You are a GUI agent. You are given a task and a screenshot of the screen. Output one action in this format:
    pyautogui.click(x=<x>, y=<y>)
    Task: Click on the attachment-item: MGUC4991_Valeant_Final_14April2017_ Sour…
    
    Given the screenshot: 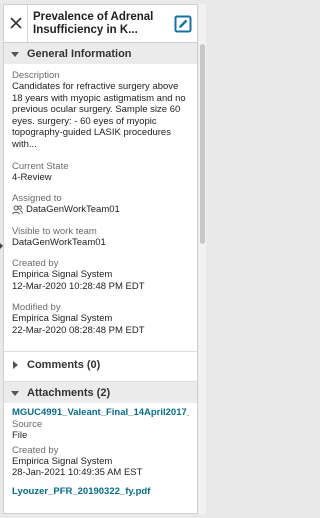 What is the action you would take?
    pyautogui.click(x=100, y=443)
    